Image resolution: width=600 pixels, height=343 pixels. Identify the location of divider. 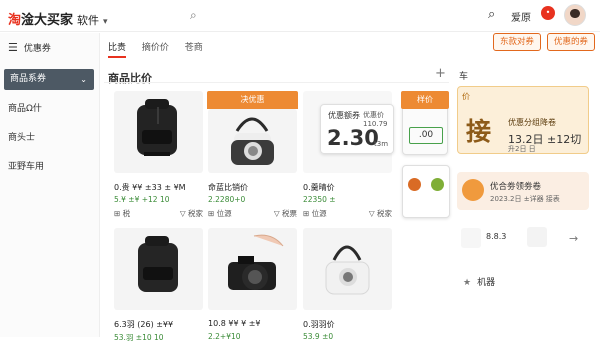
(276, 82).